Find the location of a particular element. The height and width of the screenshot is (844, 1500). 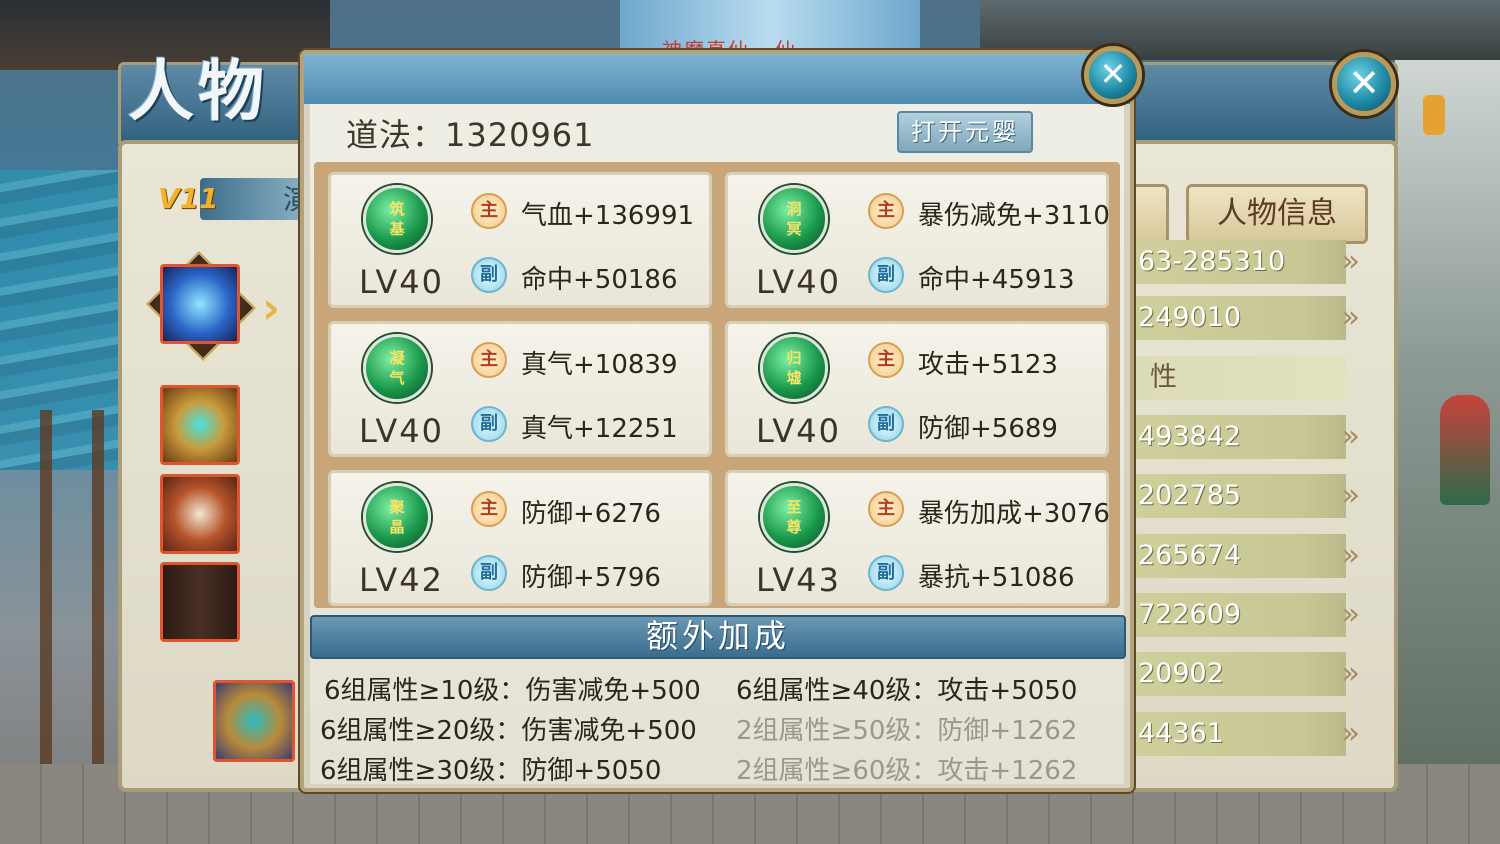

bonus-line: 6组属性≥30级：防御+5050 is located at coordinates (491, 771).